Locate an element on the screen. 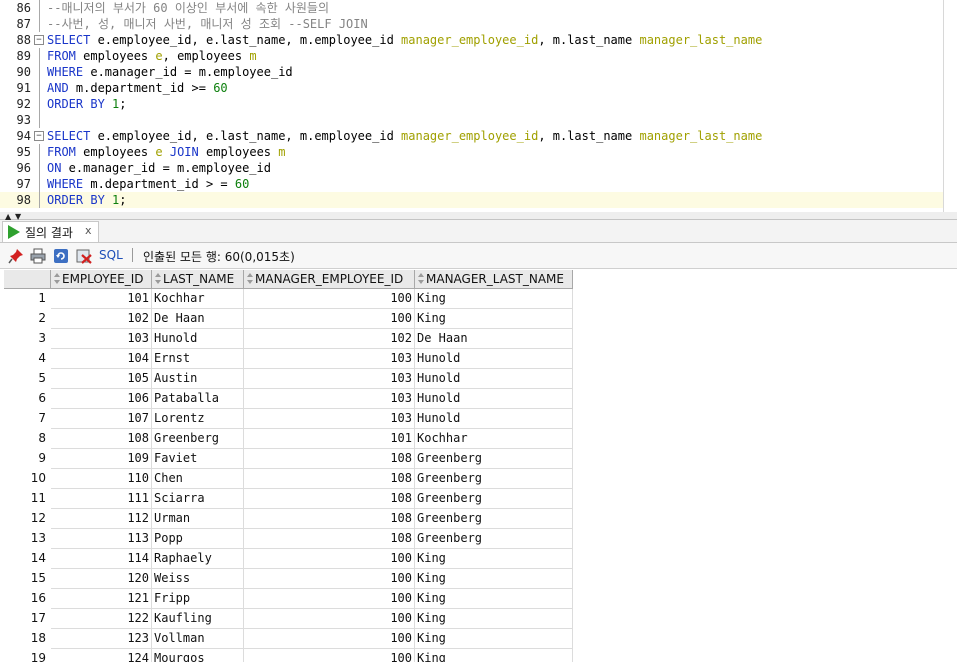 The width and height of the screenshot is (957, 662). cell-last-name: Kaufling is located at coordinates (198, 619).